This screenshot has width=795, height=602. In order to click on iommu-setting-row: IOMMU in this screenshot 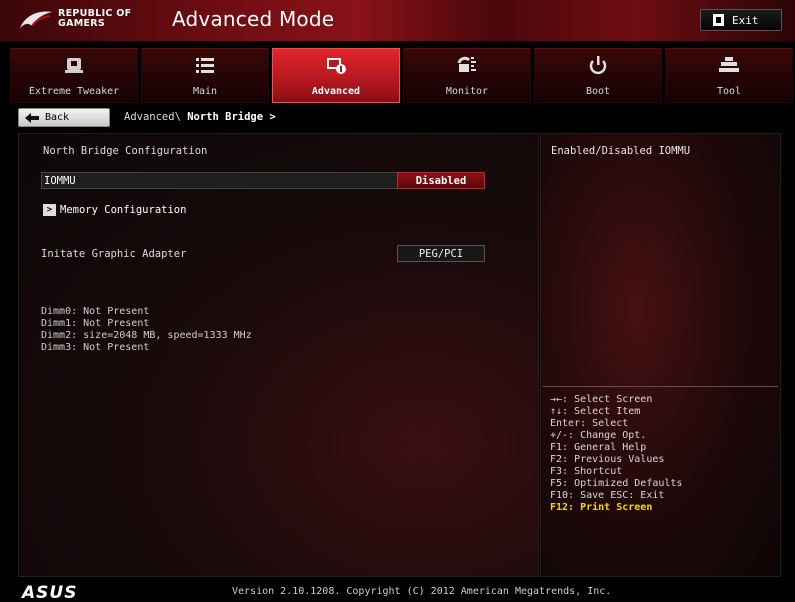, I will do `click(222, 180)`.